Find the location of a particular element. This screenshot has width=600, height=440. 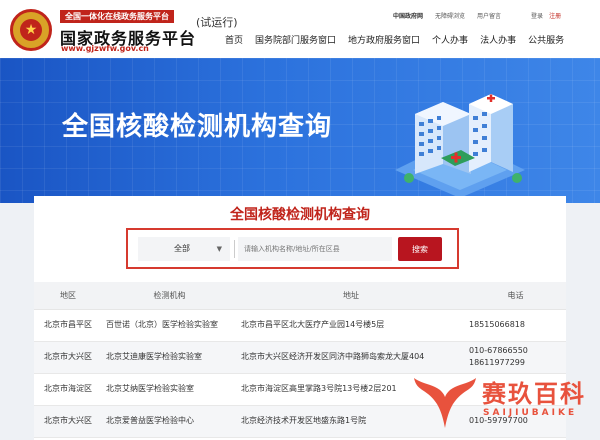

accessibility-link: 无障碍浏览 is located at coordinates (450, 15).